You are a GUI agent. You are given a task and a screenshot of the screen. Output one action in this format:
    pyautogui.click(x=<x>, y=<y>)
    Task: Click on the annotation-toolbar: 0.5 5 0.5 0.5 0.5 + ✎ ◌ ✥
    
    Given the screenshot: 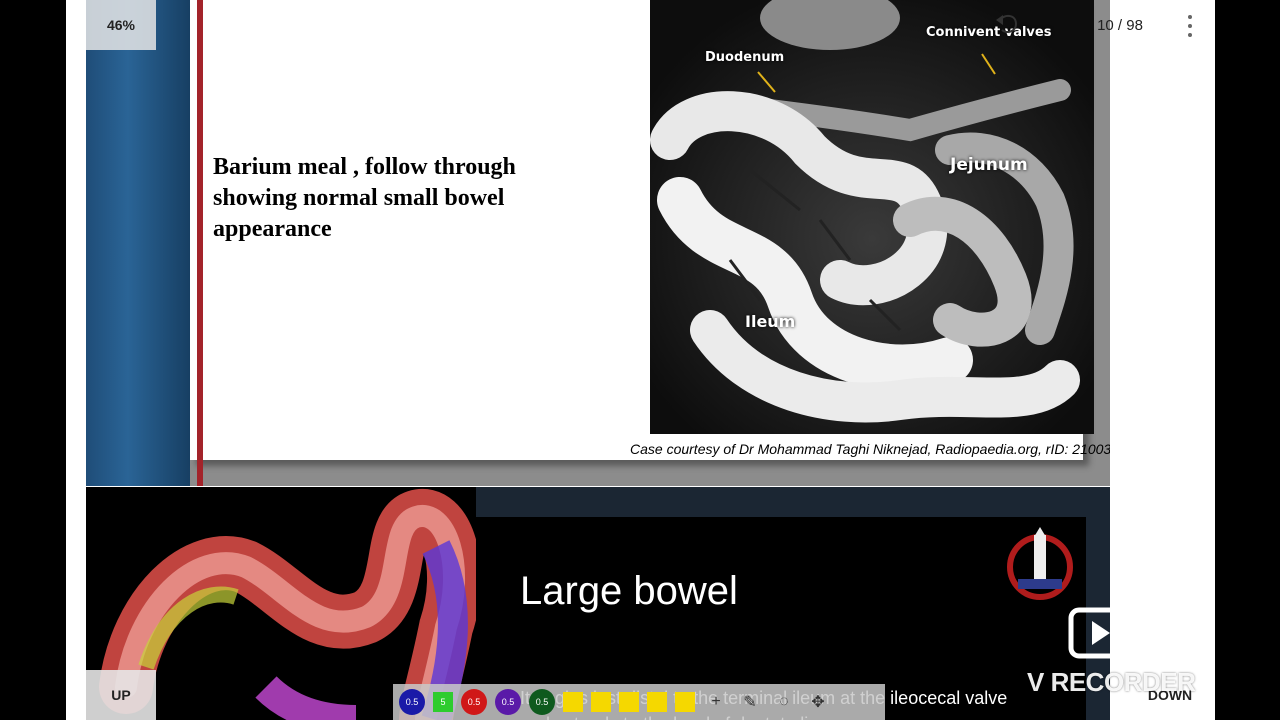 What is the action you would take?
    pyautogui.click(x=639, y=702)
    